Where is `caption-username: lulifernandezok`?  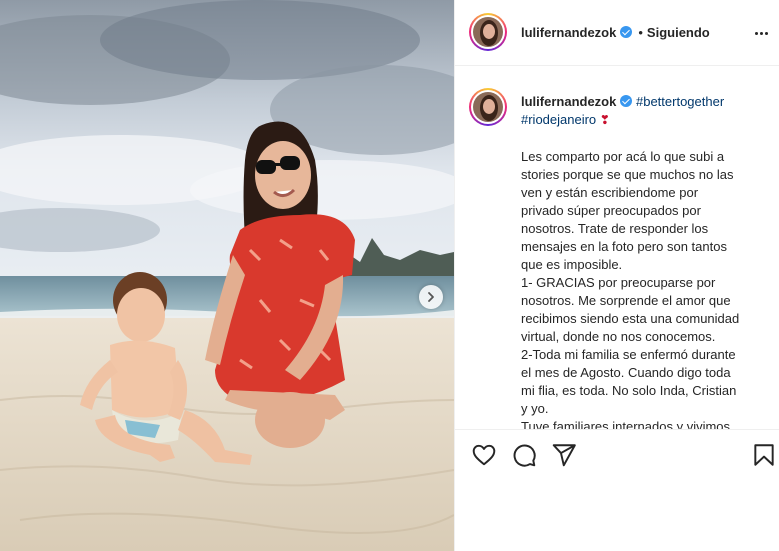 caption-username: lulifernandezok is located at coordinates (568, 101).